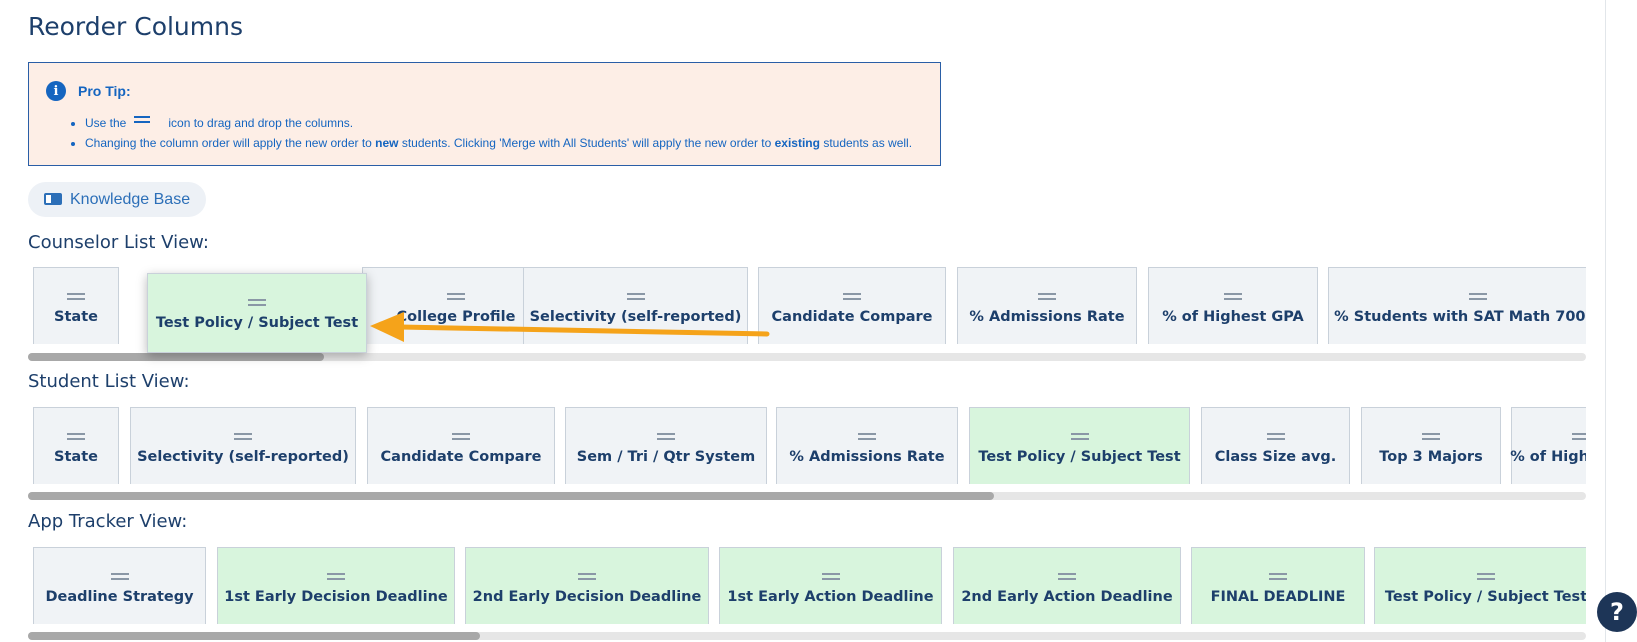 The image size is (1637, 642). What do you see at coordinates (257, 323) in the screenshot?
I see `dragging-column-label: Test Policy / Subject Test` at bounding box center [257, 323].